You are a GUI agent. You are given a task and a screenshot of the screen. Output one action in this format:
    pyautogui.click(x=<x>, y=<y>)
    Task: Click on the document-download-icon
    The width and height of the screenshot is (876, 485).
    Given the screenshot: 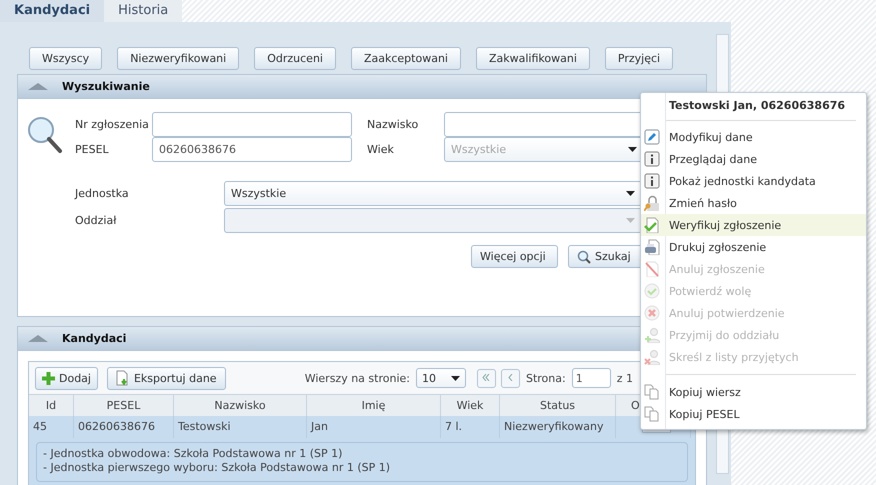 What is the action you would take?
    pyautogui.click(x=123, y=378)
    